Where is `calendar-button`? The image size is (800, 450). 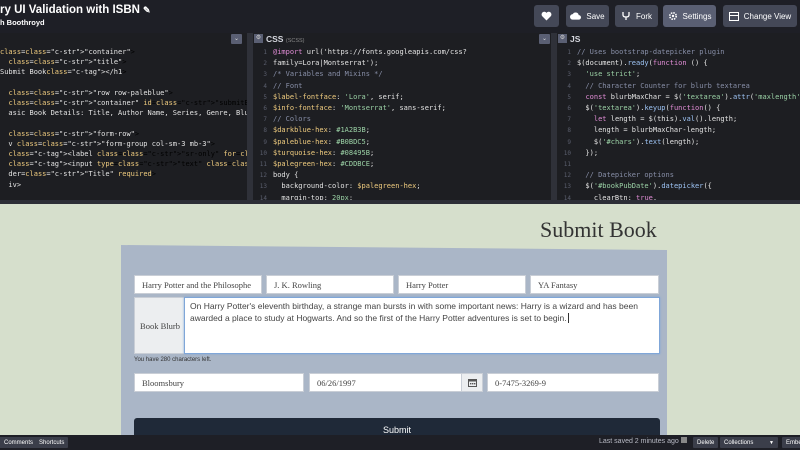
calendar-button is located at coordinates (472, 382).